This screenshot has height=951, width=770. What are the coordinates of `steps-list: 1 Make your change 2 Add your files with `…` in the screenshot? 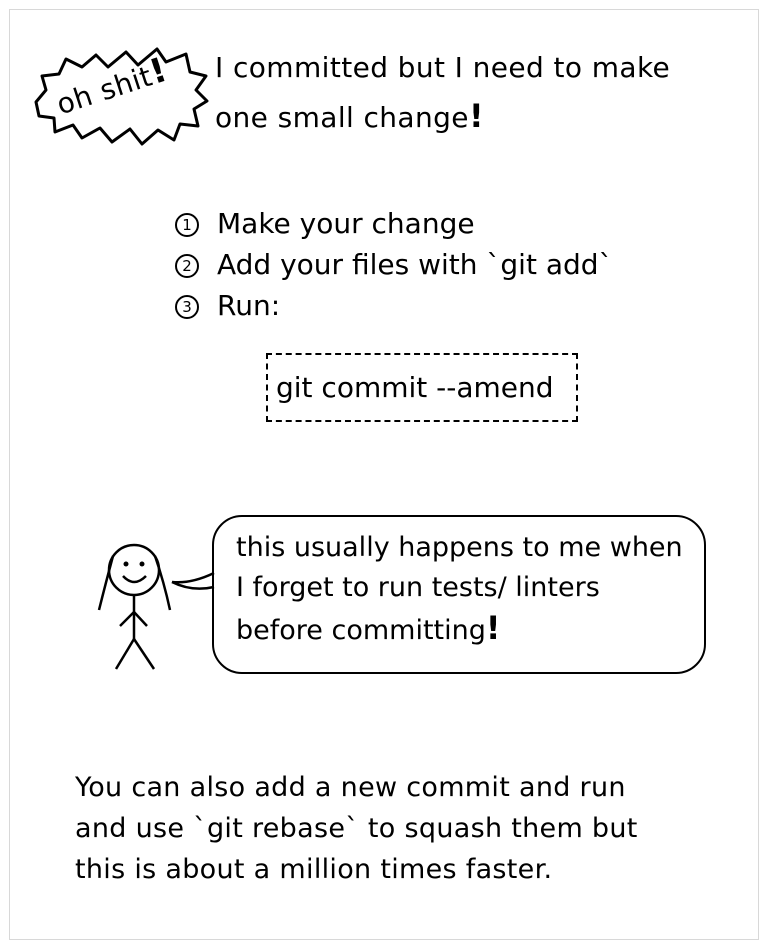 It's located at (394, 264).